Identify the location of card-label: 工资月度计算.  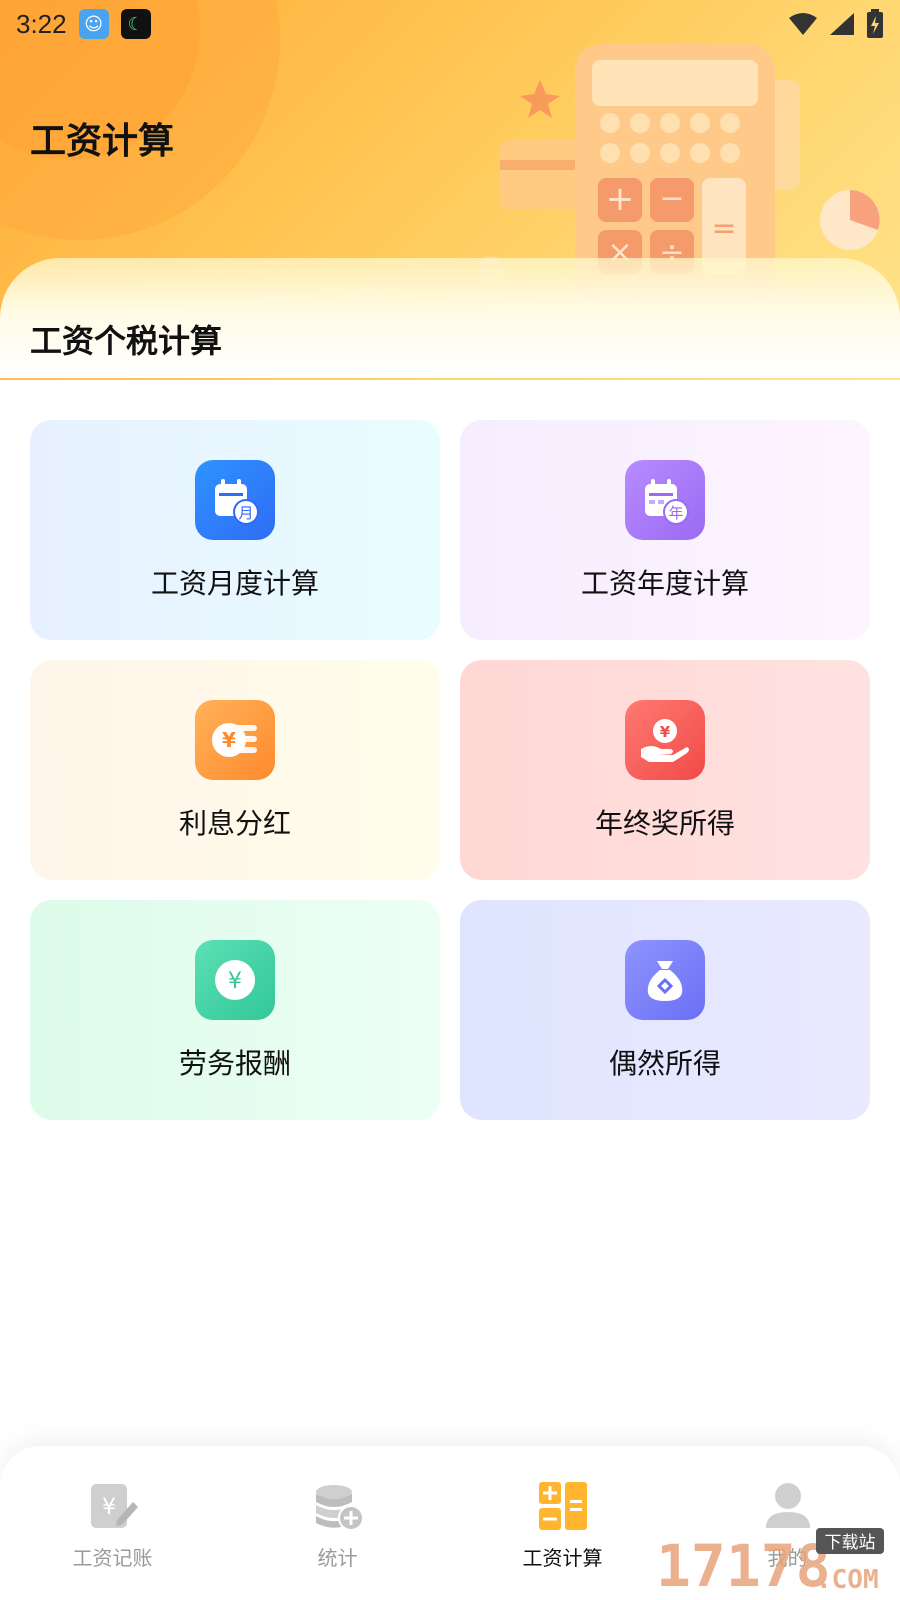
(234, 583).